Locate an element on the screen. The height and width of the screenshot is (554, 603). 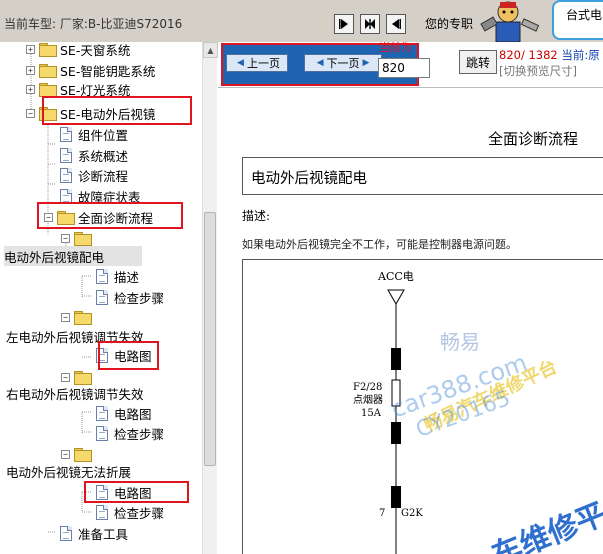
tree-scrollbar: ▲ is located at coordinates (210, 298).